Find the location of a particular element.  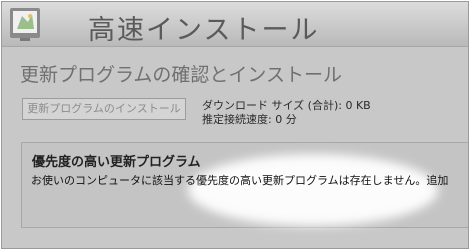

high-priority-title: 優先度の高い更新プログラム is located at coordinates (116, 162).